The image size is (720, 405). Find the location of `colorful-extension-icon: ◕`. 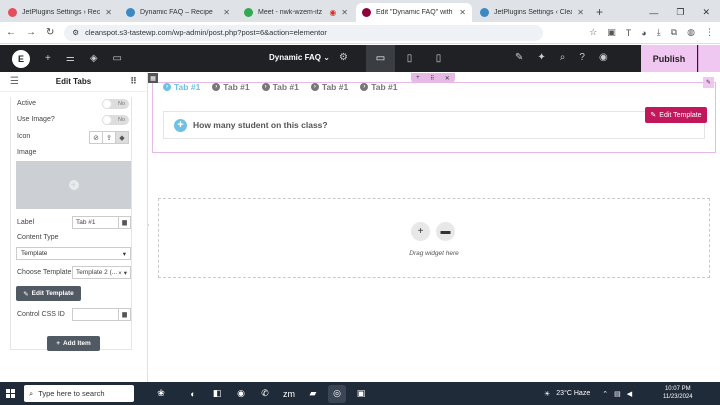

colorful-extension-icon: ◕ is located at coordinates (643, 33).